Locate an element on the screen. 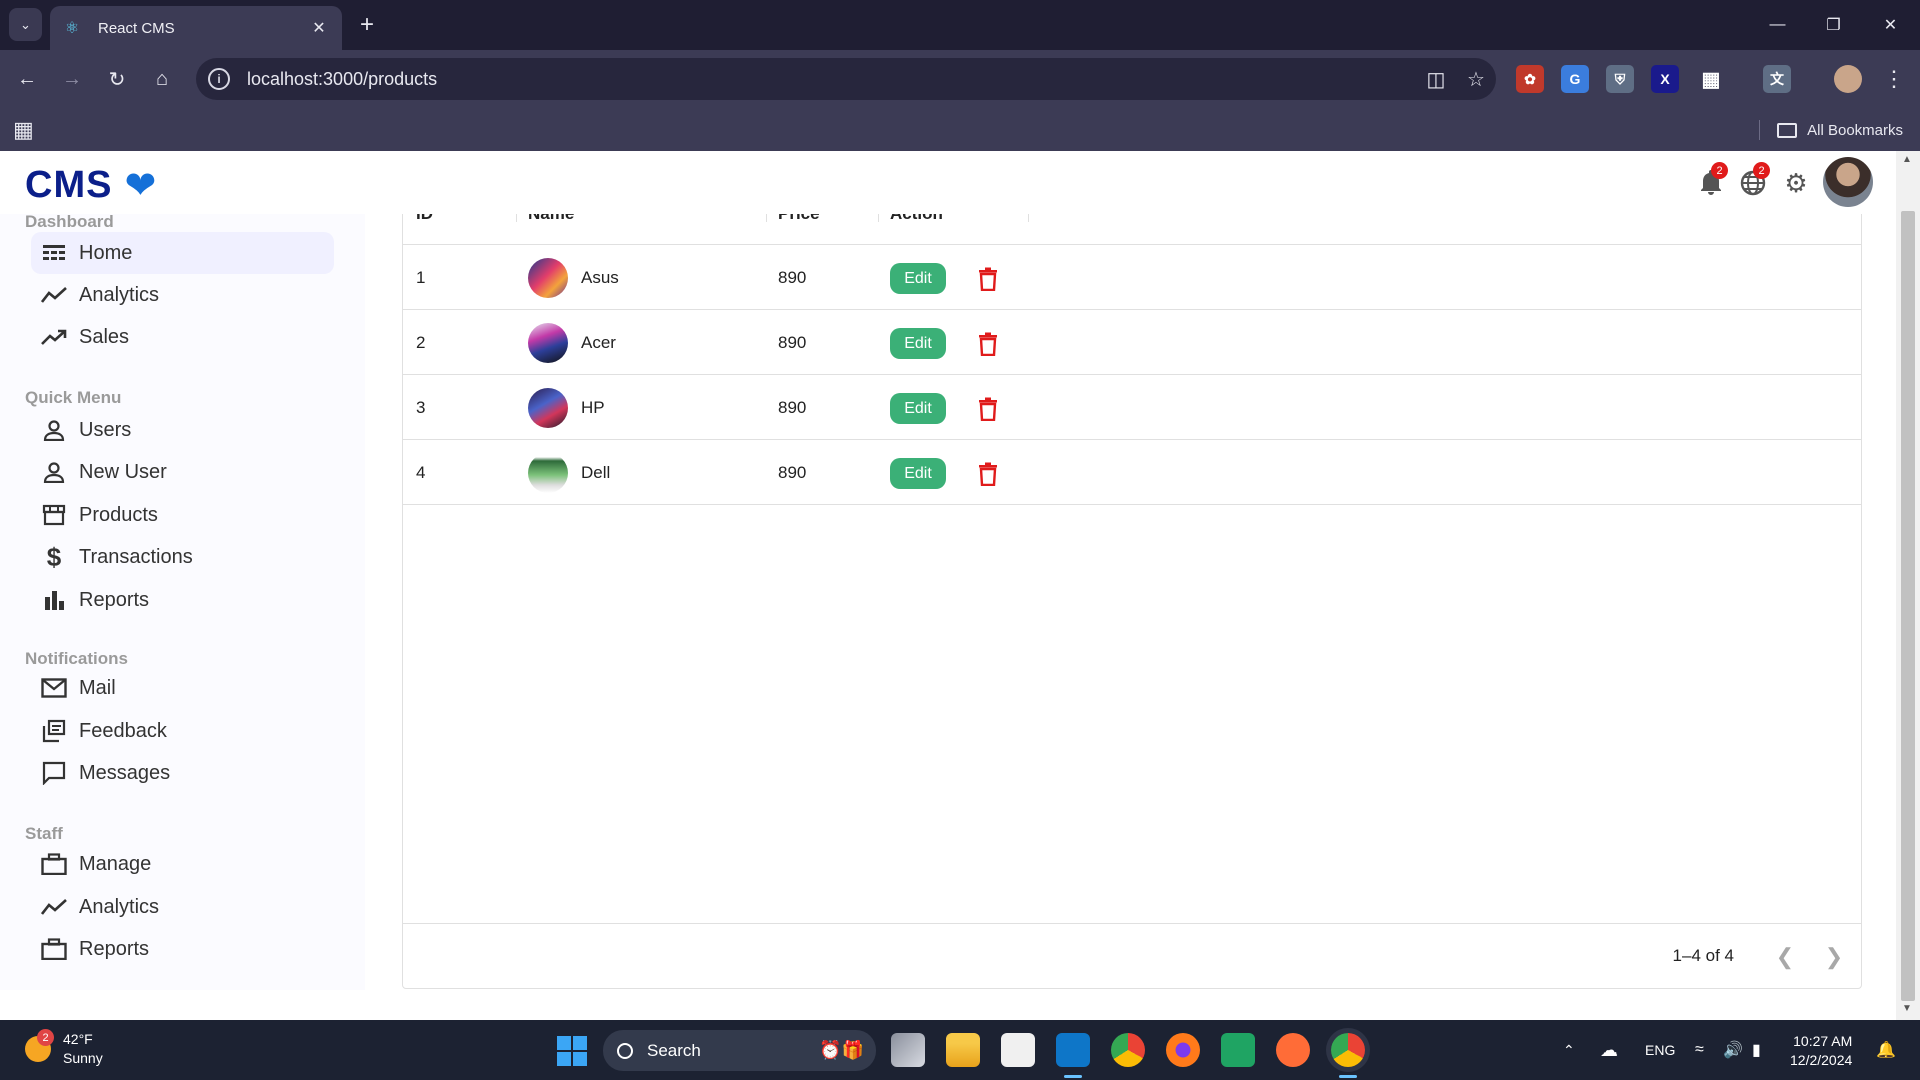  sidebar-item-users: Users is located at coordinates (182, 430).